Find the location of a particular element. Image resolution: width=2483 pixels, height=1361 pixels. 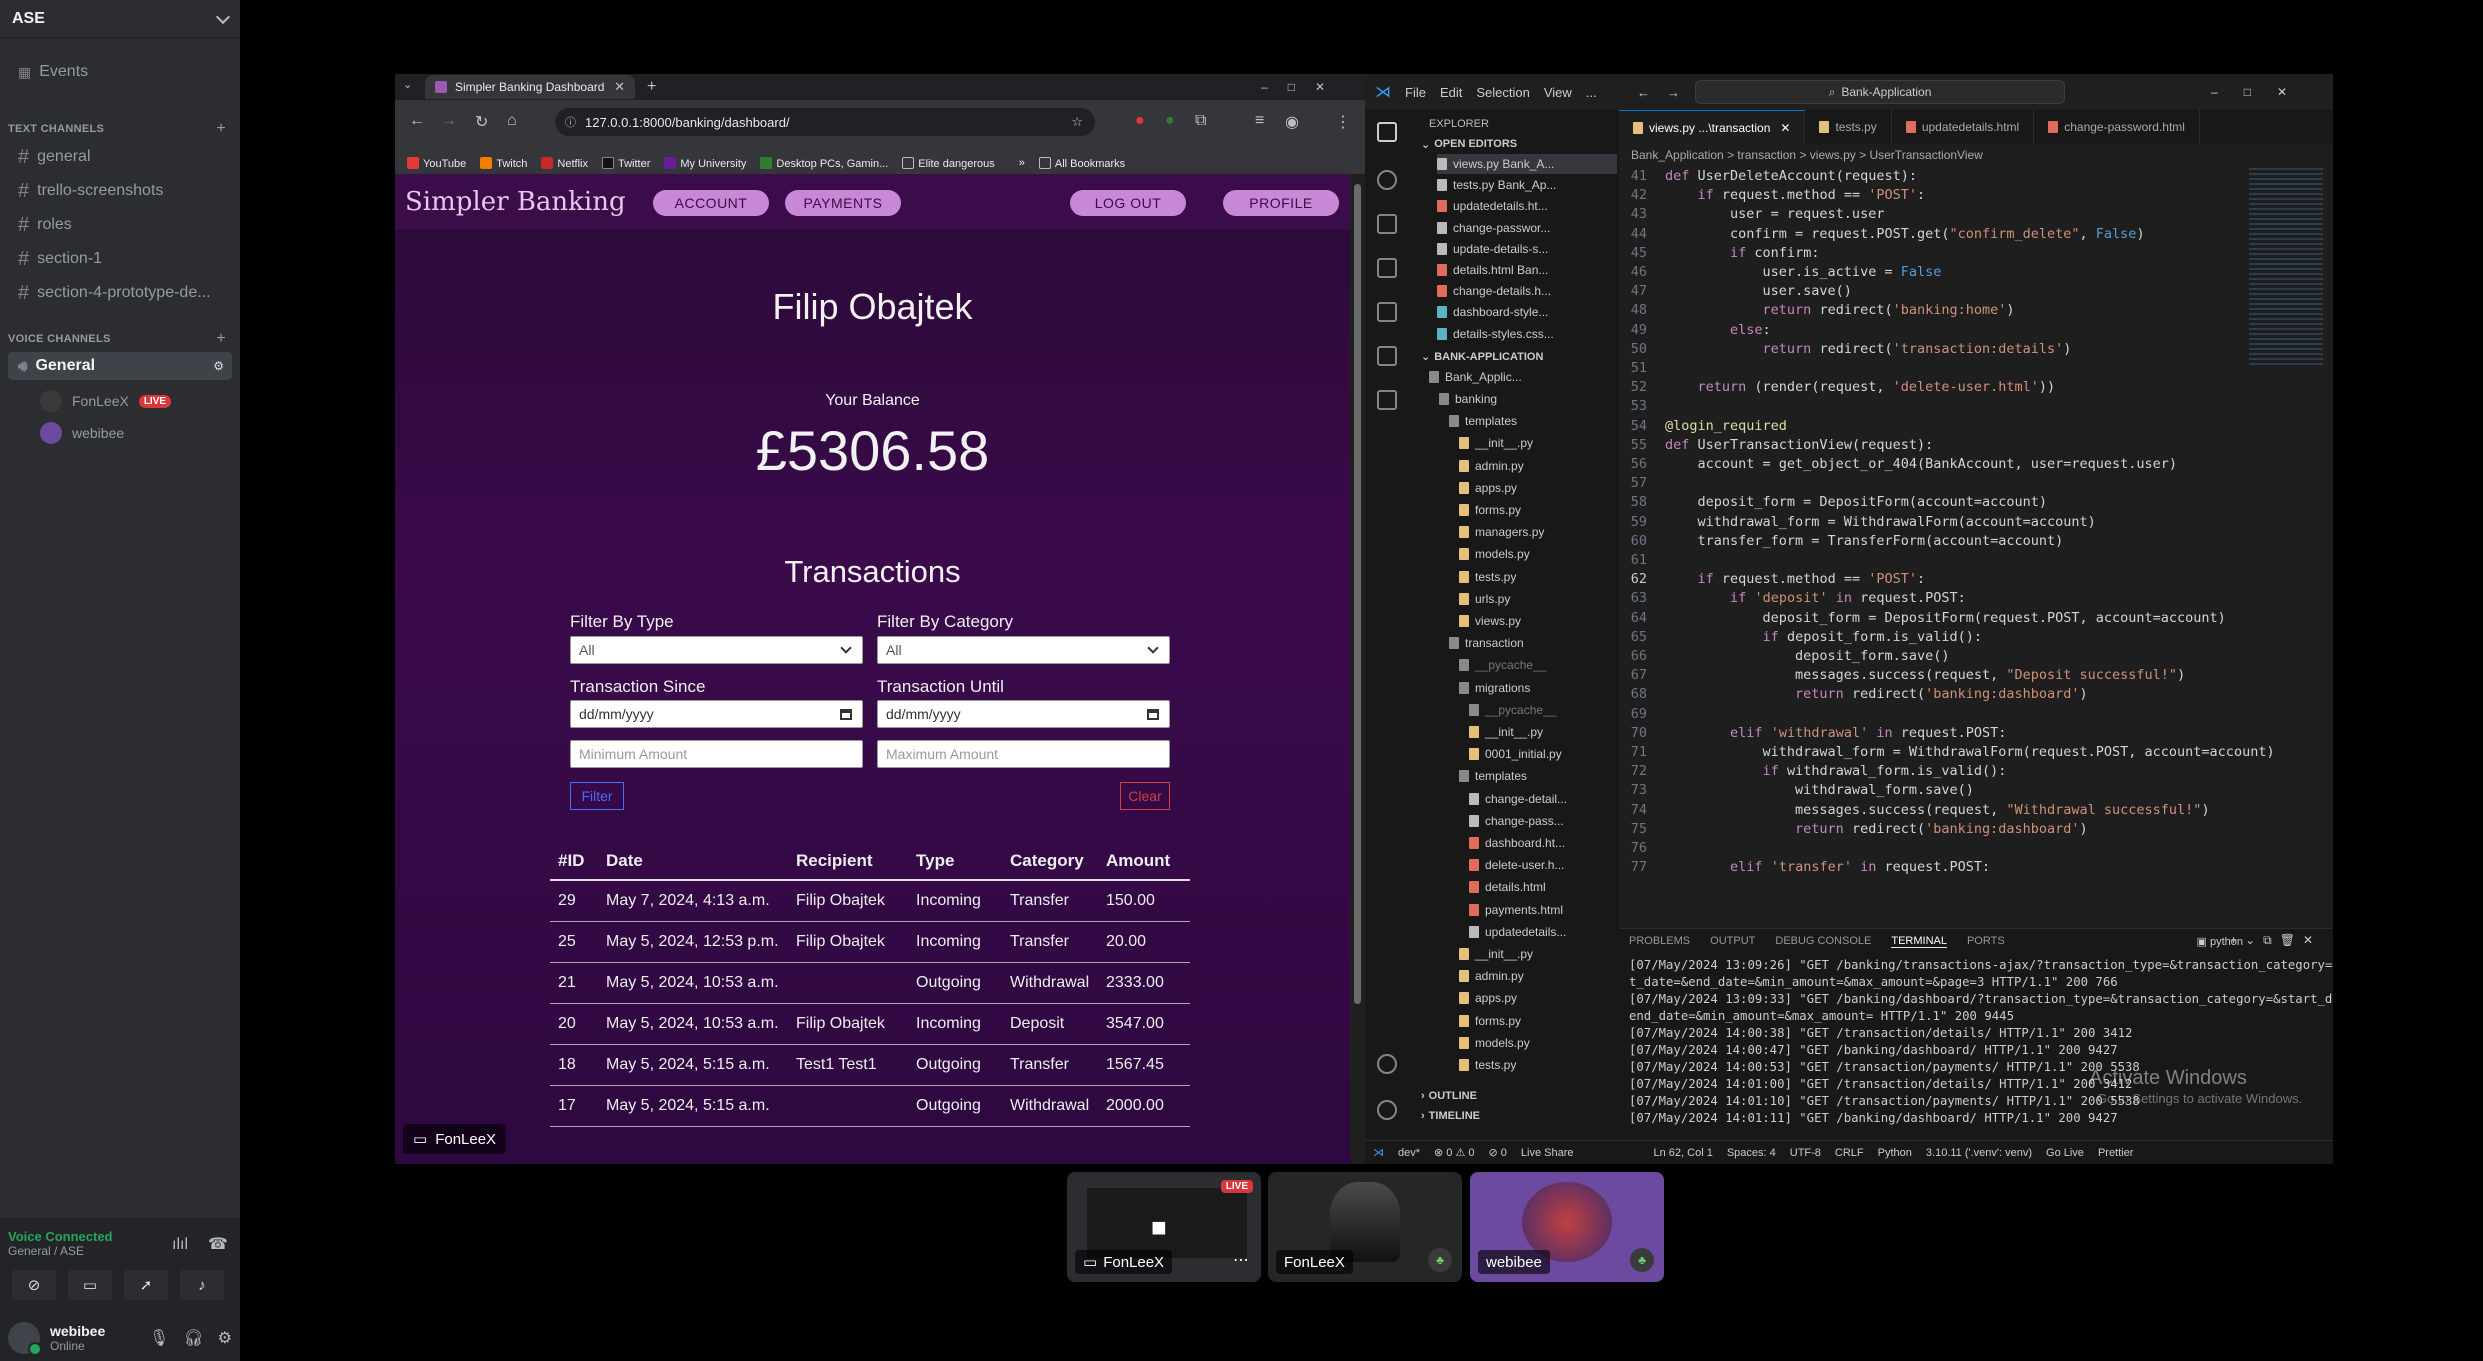

menu-item: Selection is located at coordinates (1502, 92).